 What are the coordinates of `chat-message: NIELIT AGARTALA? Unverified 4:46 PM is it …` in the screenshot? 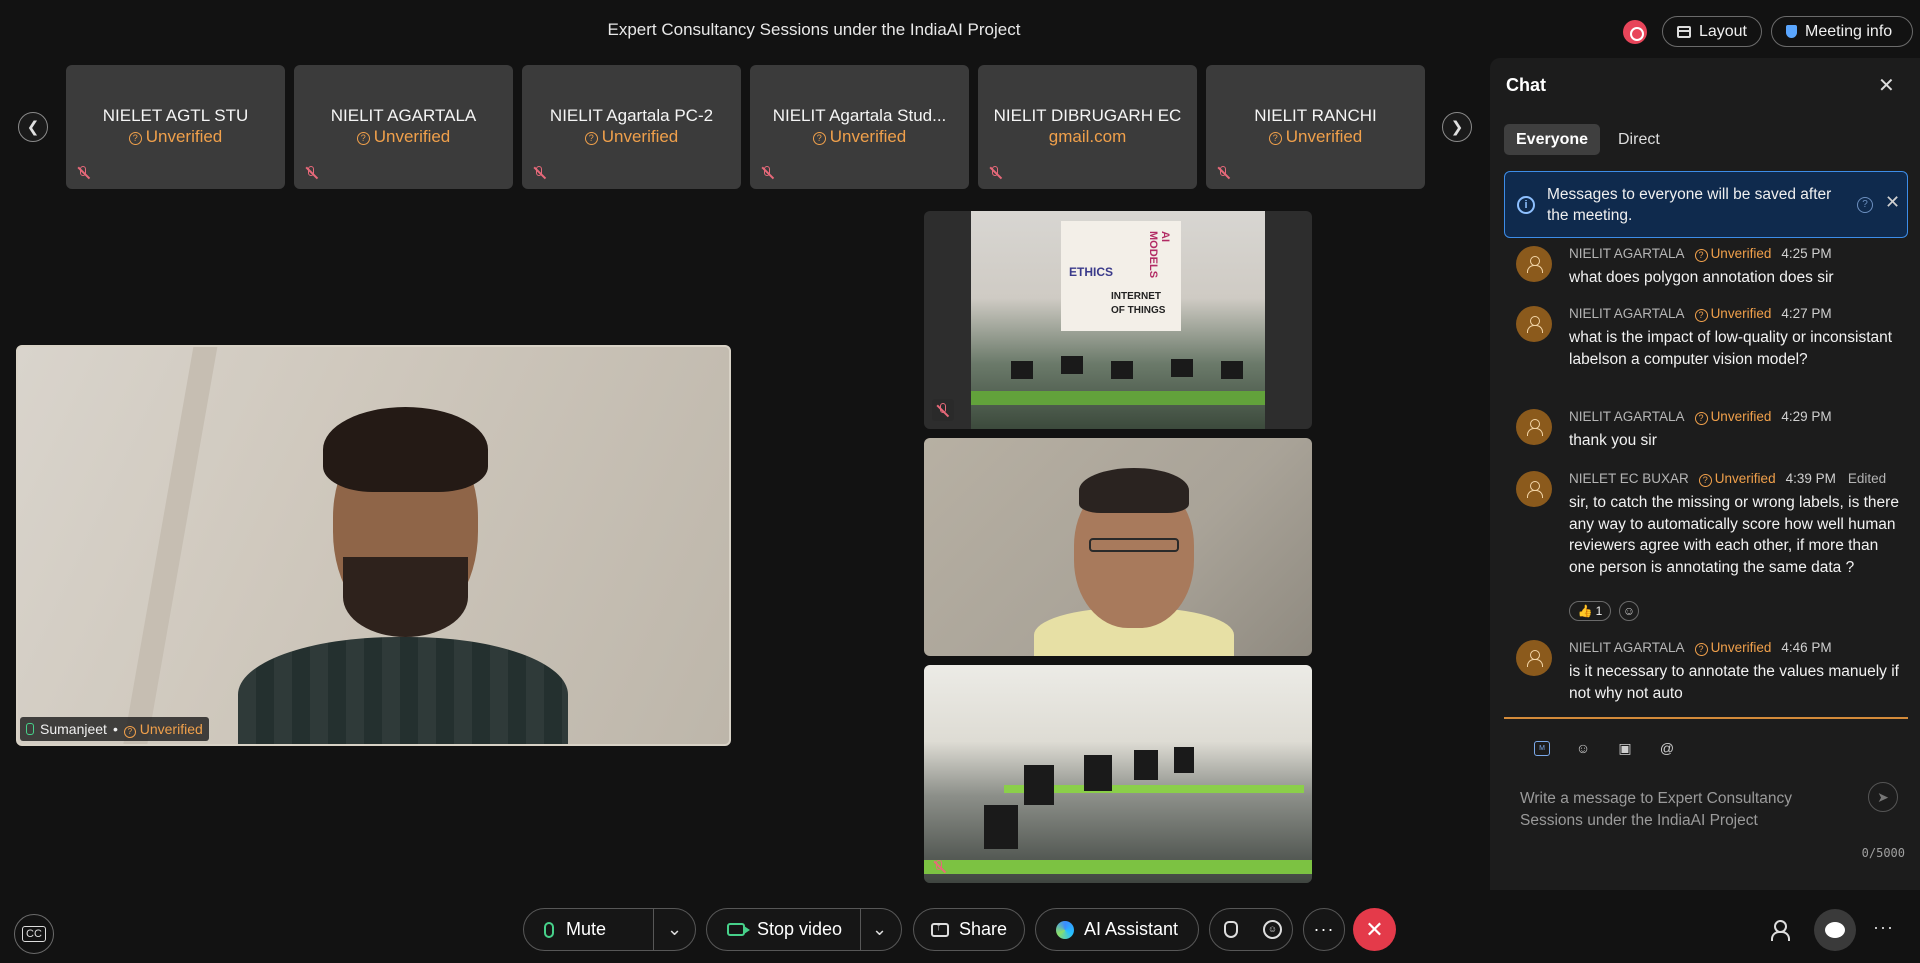 It's located at (1706, 675).